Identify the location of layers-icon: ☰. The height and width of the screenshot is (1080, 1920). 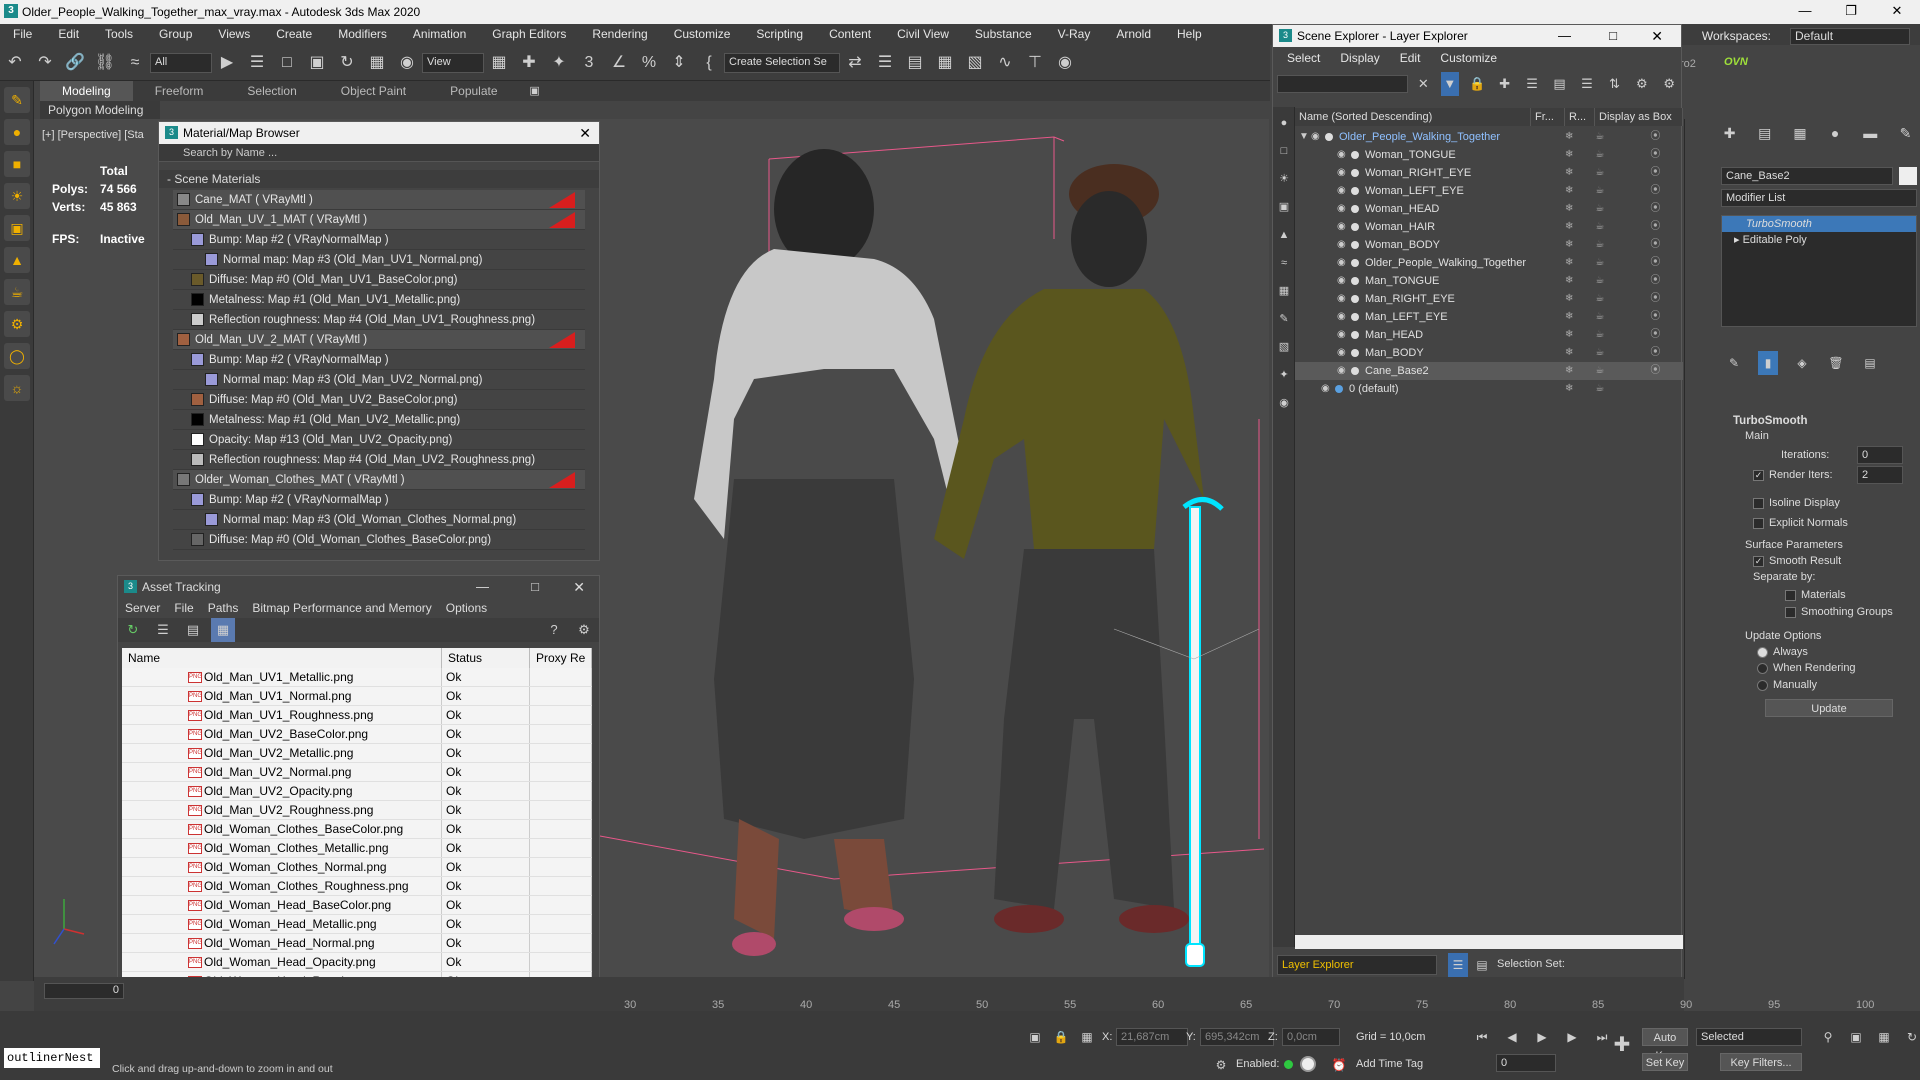
(1531, 84).